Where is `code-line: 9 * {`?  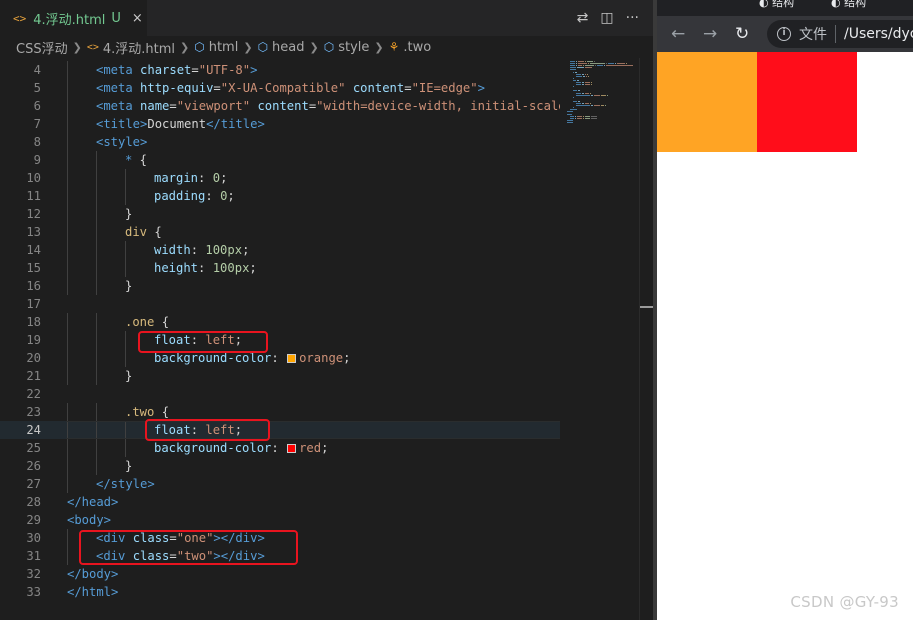 code-line: 9 * { is located at coordinates (280, 160).